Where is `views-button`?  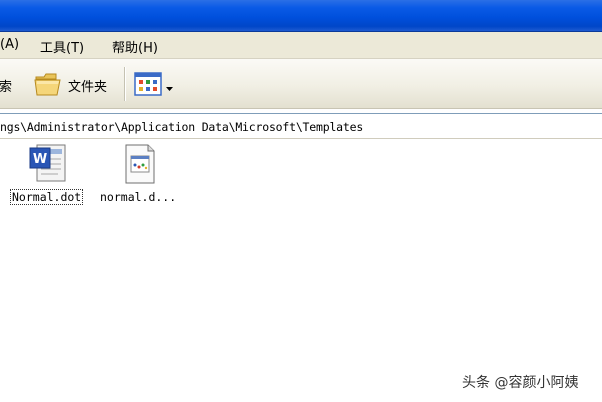
views-button is located at coordinates (155, 84).